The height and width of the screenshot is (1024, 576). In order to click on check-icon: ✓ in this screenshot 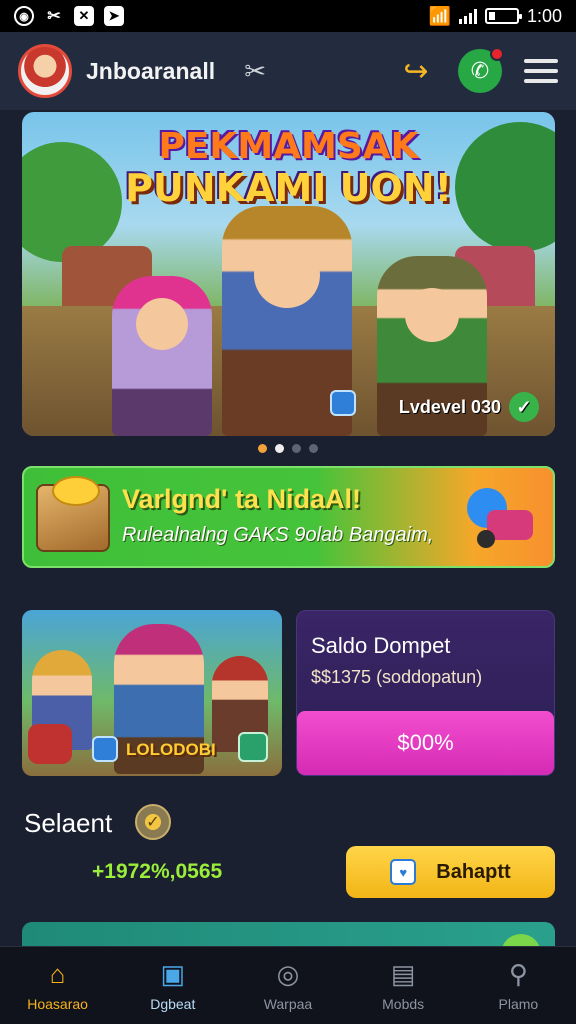, I will do `click(524, 407)`.